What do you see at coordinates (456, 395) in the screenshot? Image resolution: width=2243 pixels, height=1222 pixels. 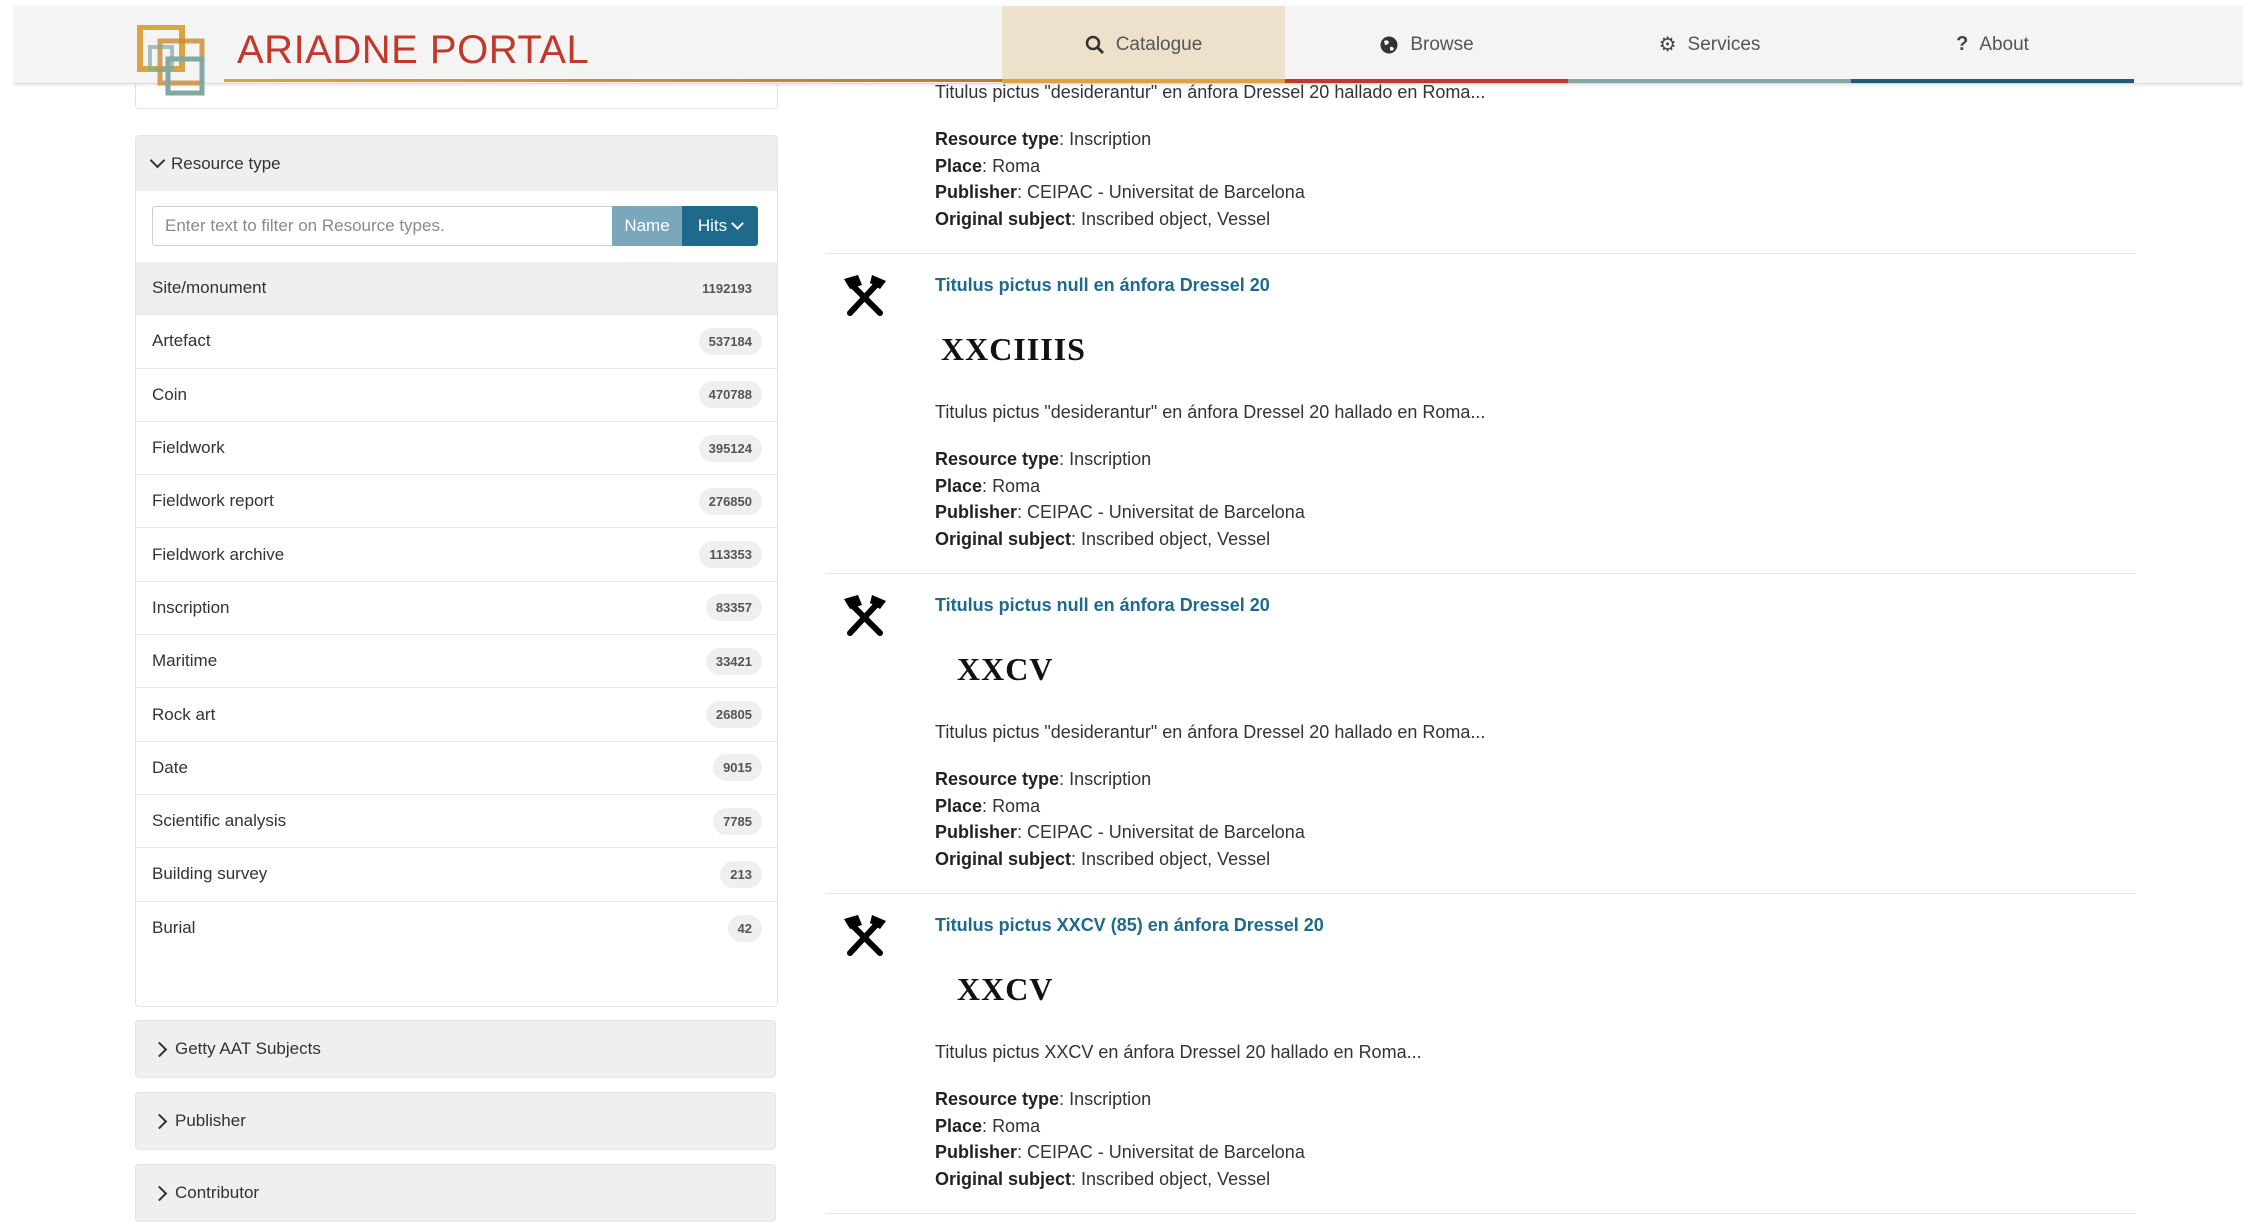 I see `facet-item: Coin 470788` at bounding box center [456, 395].